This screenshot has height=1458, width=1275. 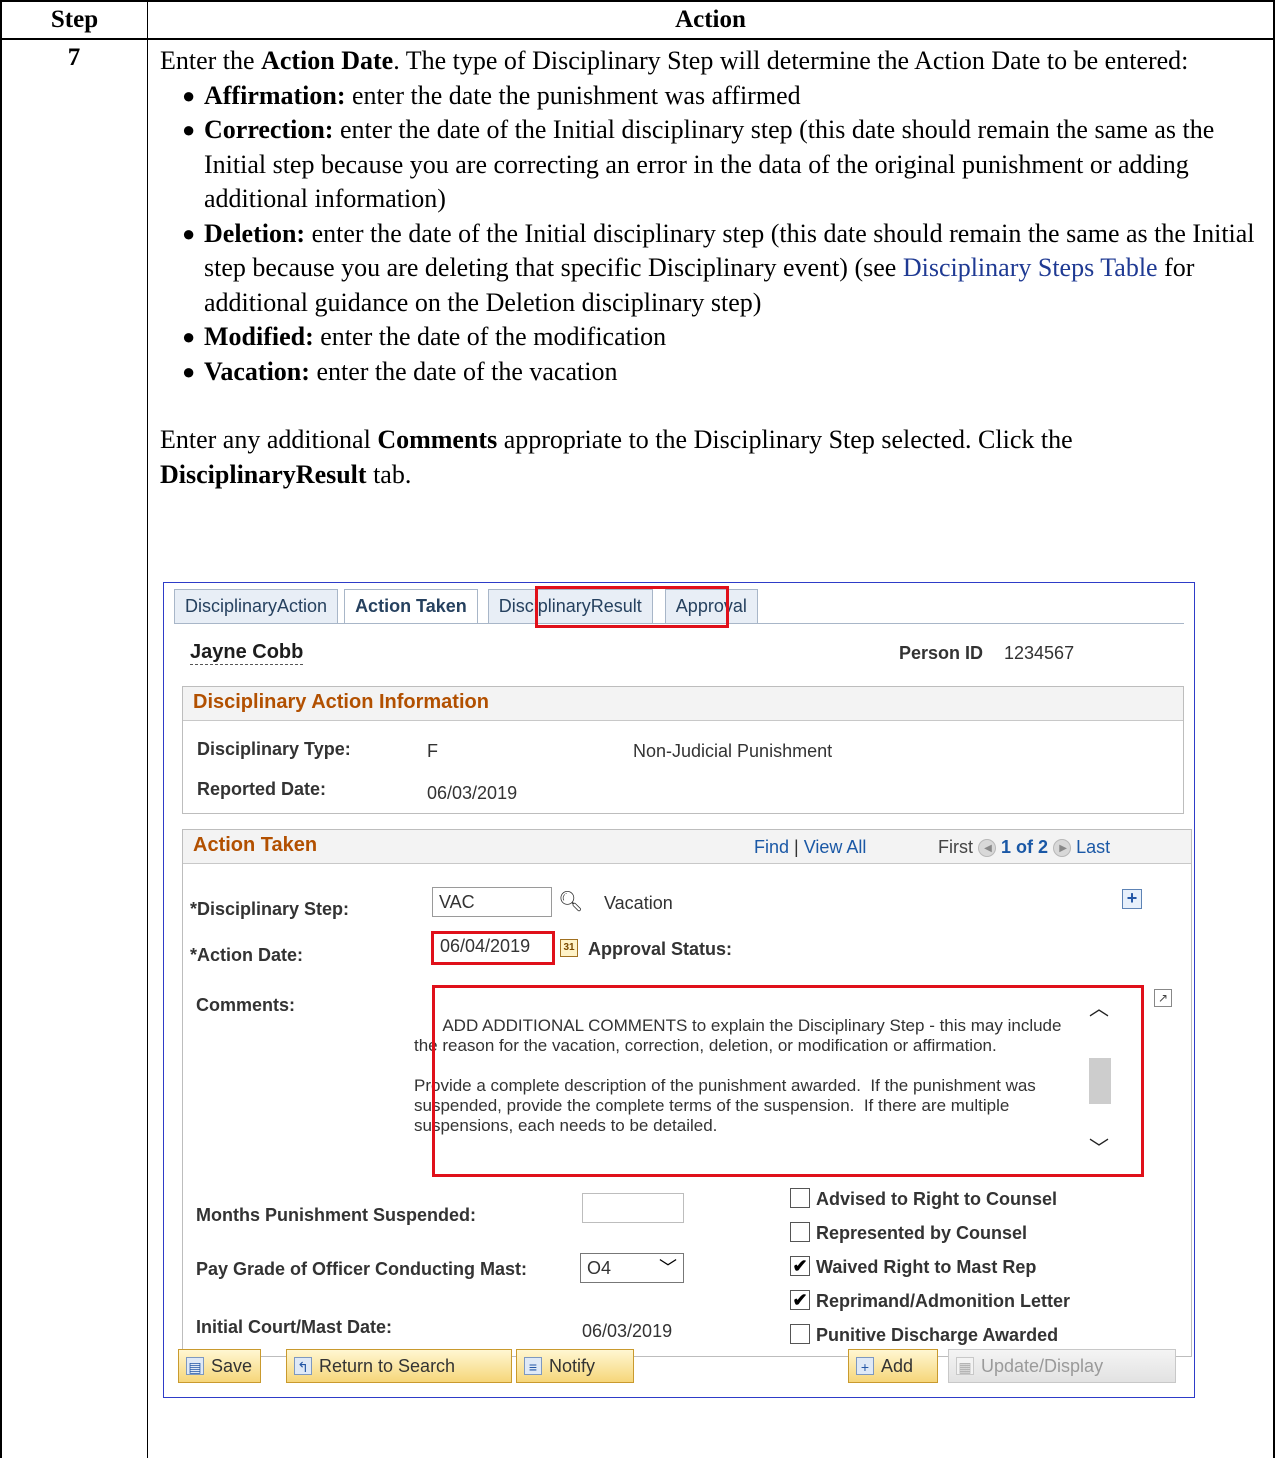 What do you see at coordinates (955, 847) in the screenshot?
I see `first-label: First` at bounding box center [955, 847].